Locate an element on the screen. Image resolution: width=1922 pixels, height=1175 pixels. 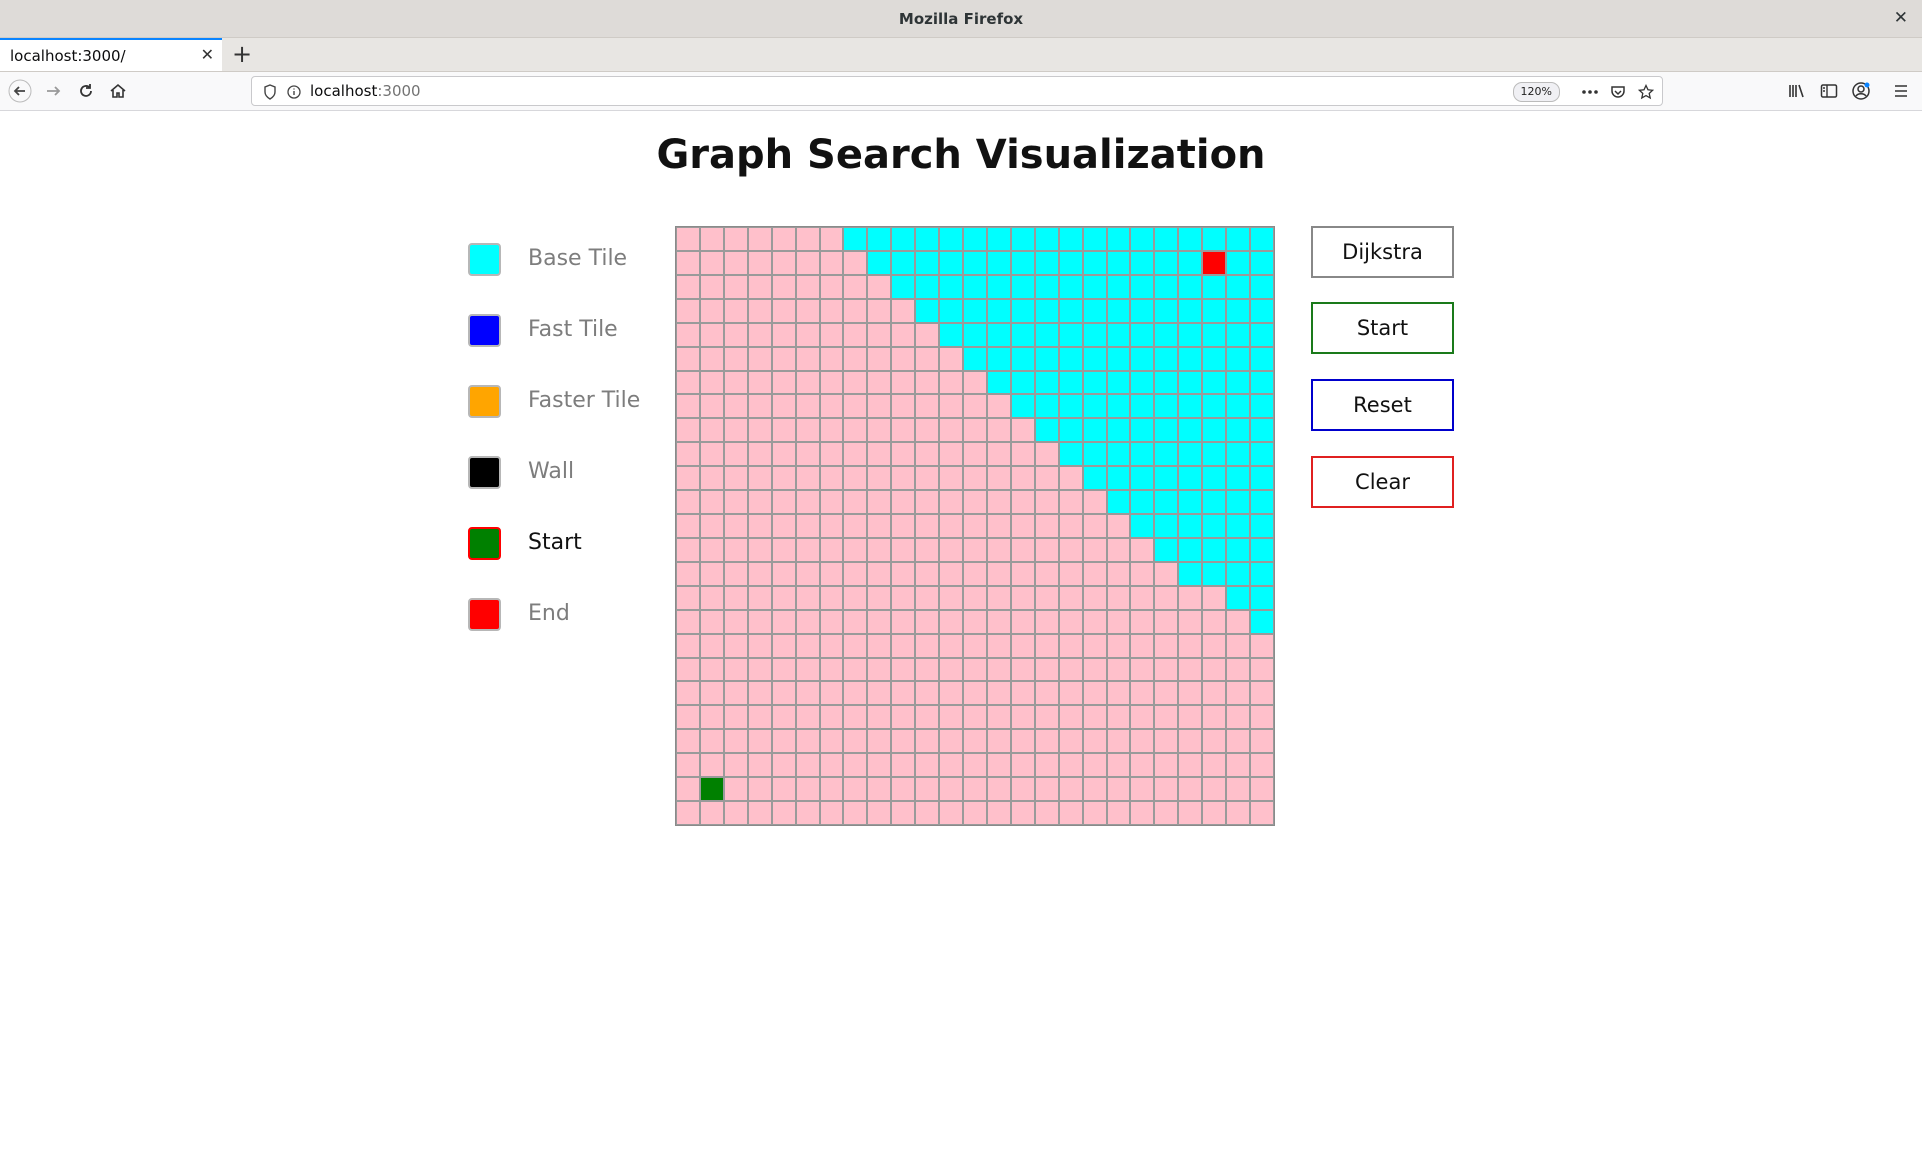
legend-item: Start is located at coordinates (571, 544).